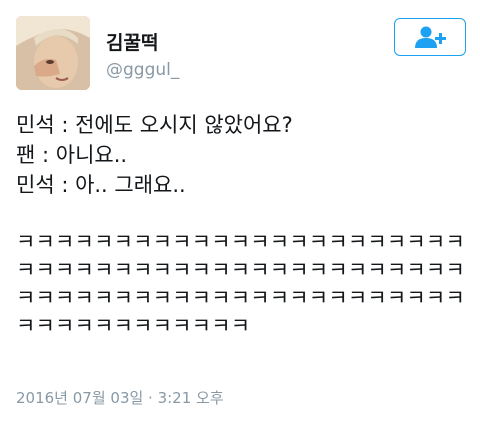 The image size is (480, 427). What do you see at coordinates (101, 185) in the screenshot?
I see `tweet-line-3: 민석 : 아.. 그래요..` at bounding box center [101, 185].